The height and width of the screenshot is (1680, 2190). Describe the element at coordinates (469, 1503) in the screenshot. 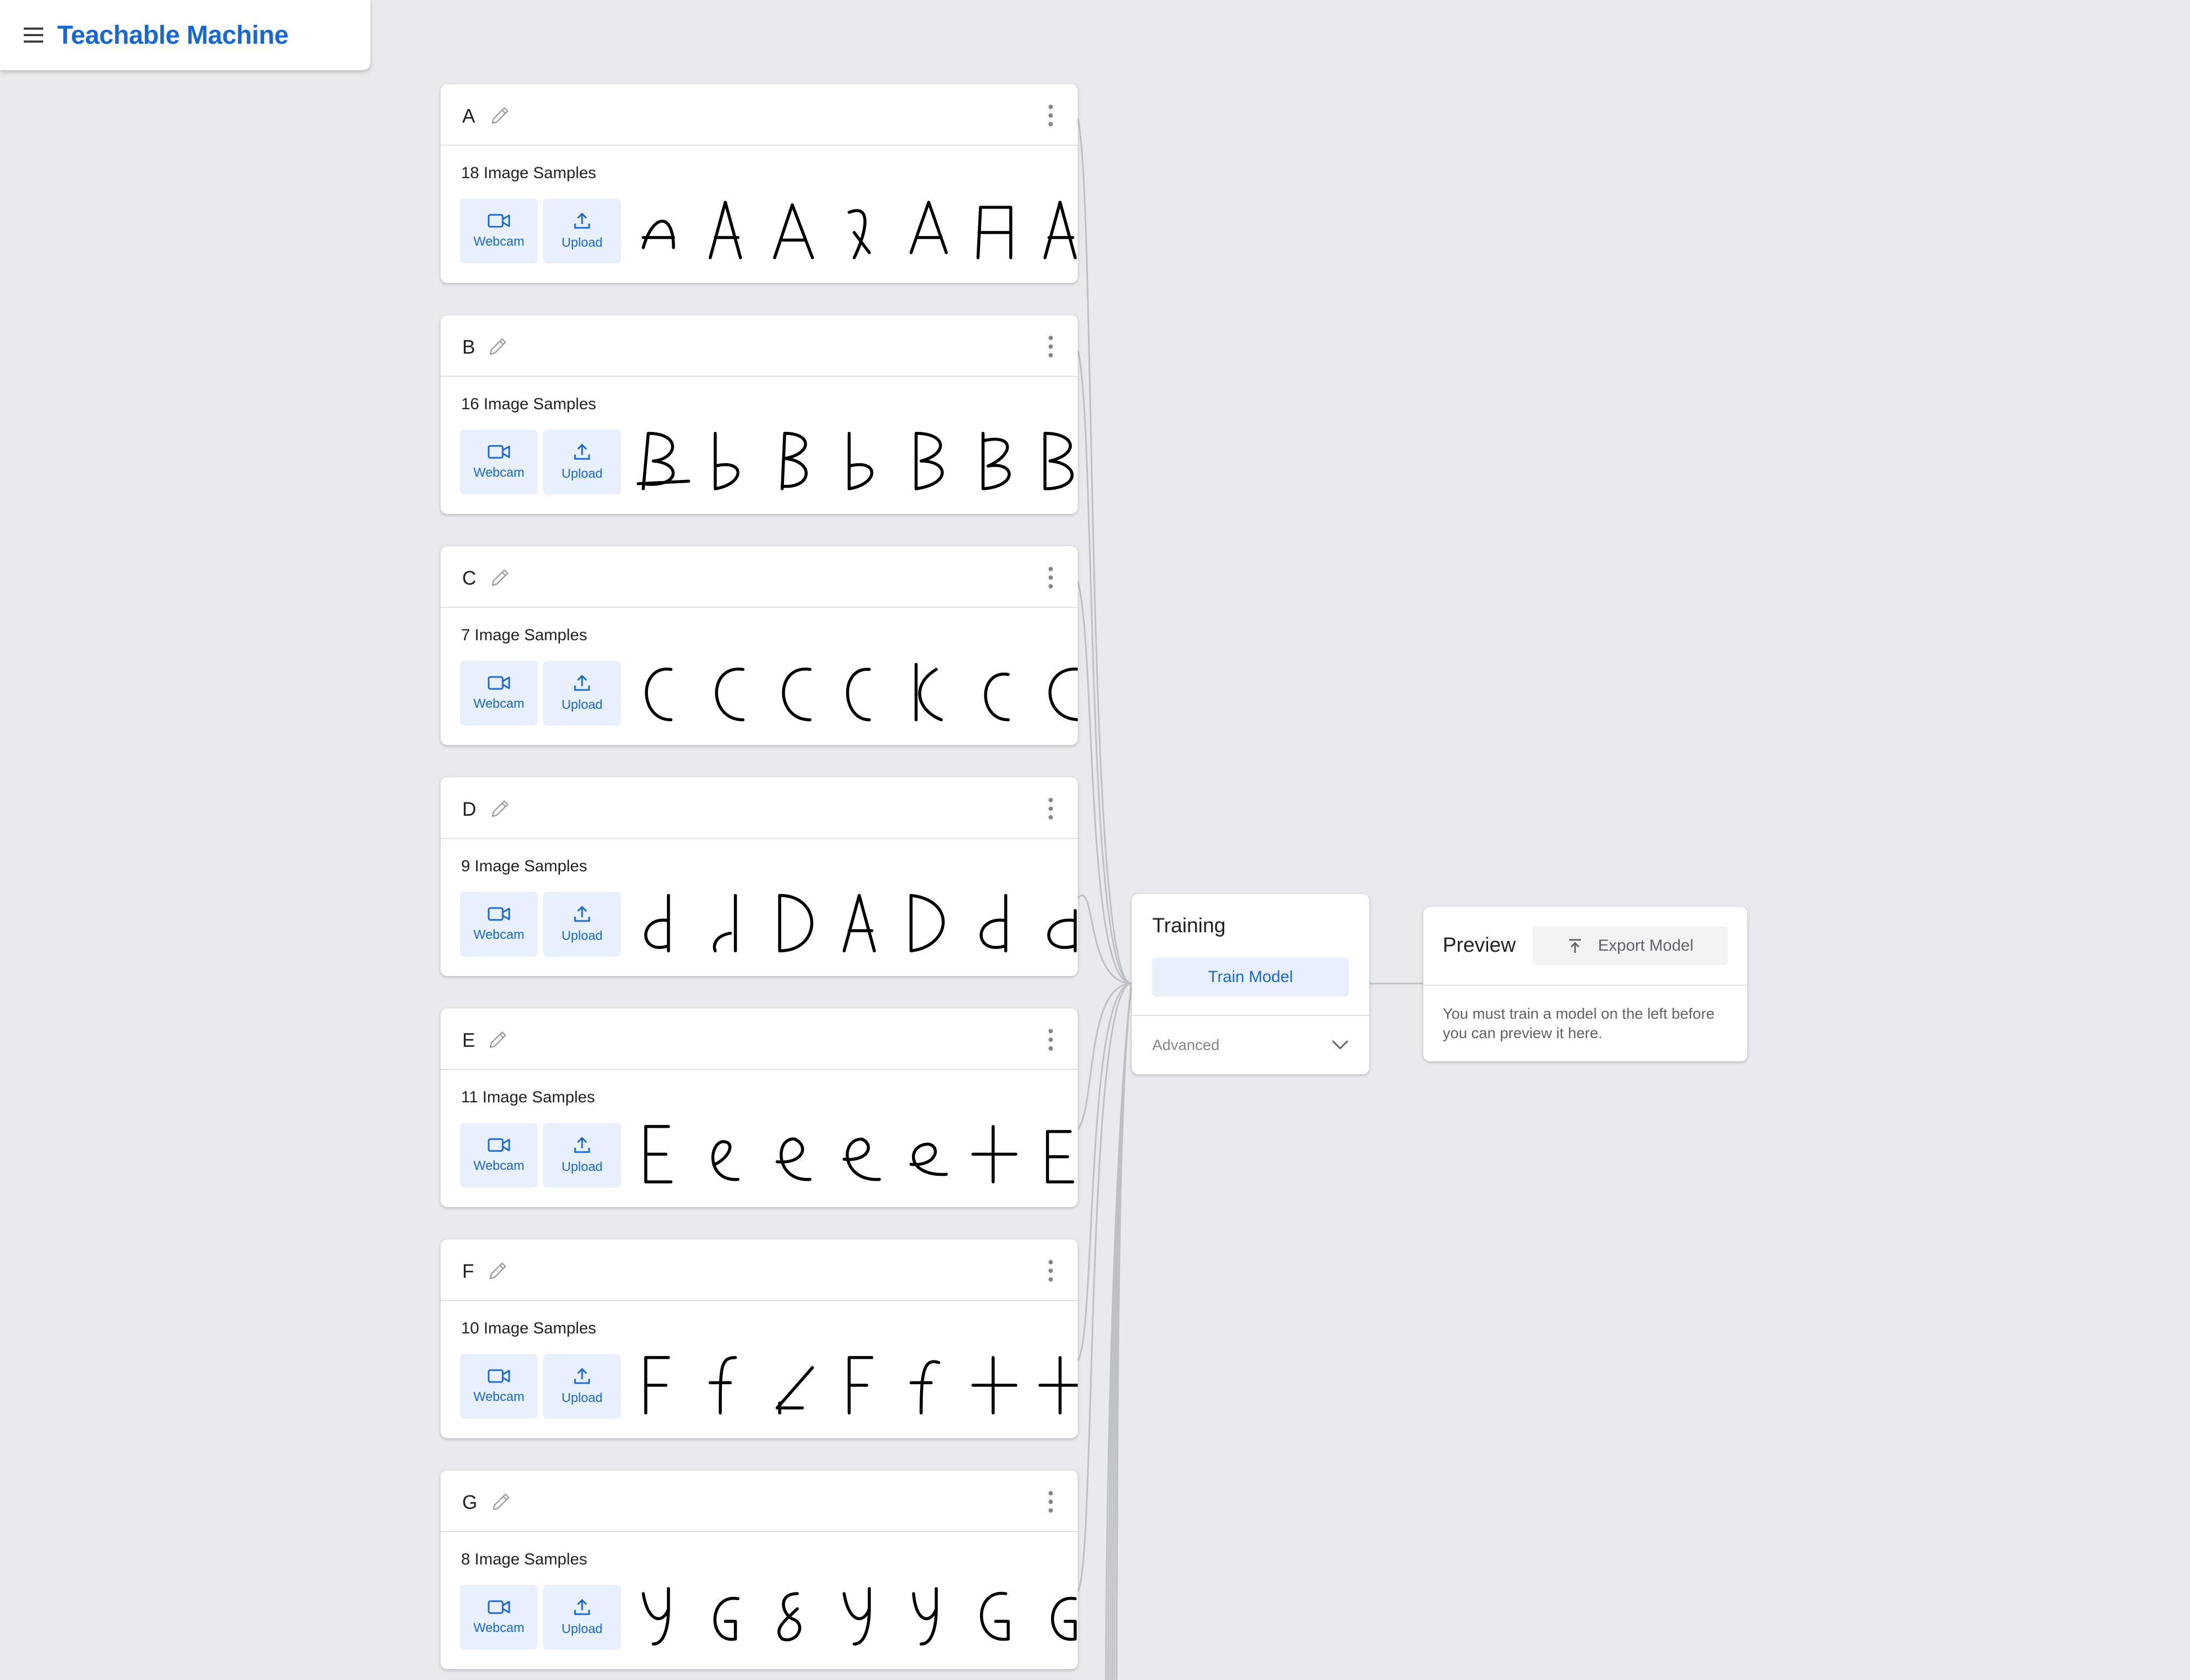

I see `class-name: G` at that location.